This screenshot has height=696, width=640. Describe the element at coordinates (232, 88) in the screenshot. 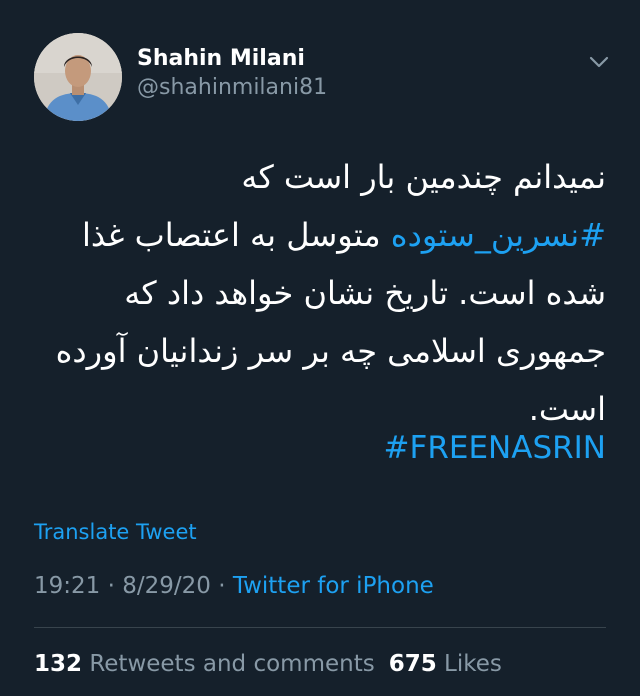

I see `author-handle: @shahinmilani81` at that location.